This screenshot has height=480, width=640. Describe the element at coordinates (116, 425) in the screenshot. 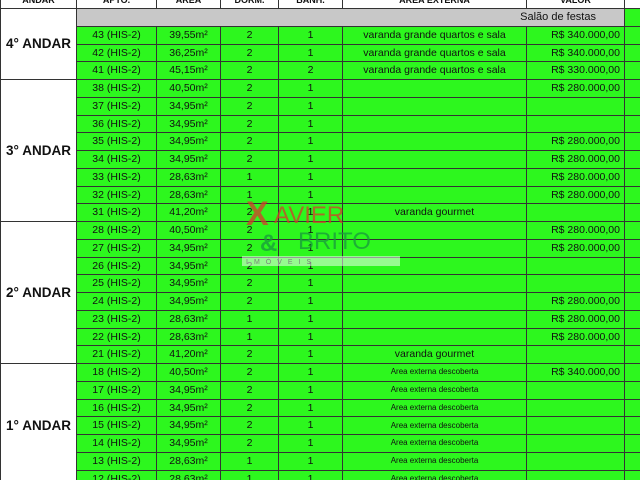

I see `apto-cell: 15 (HIS-2)` at that location.